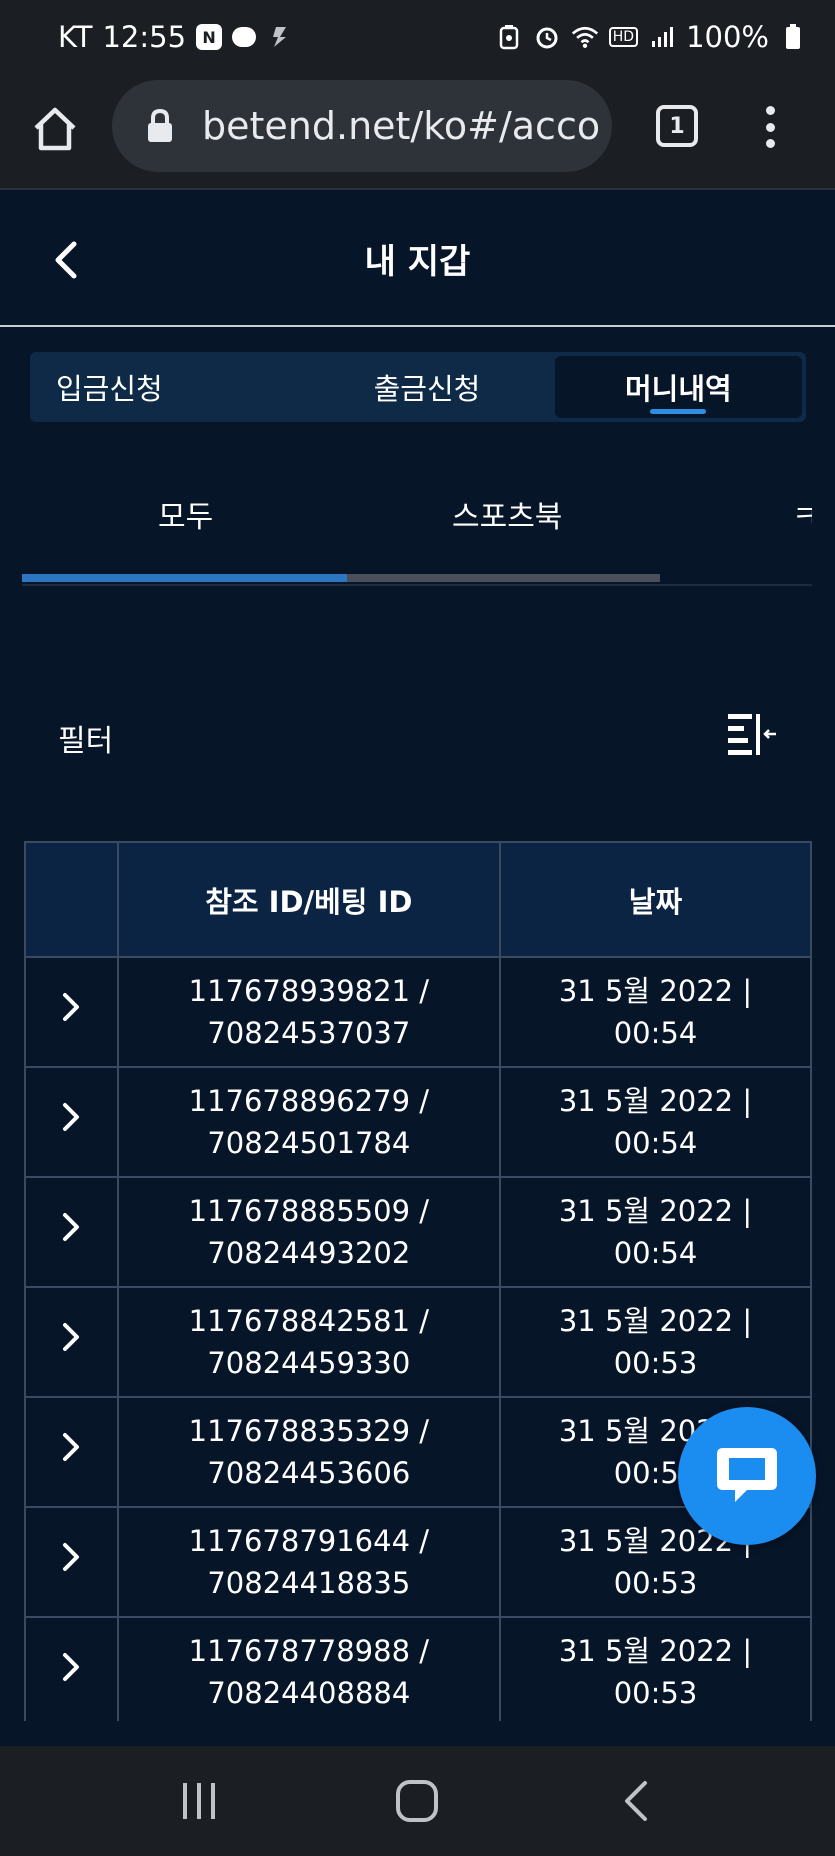 The width and height of the screenshot is (835, 1856). What do you see at coordinates (109, 389) in the screenshot?
I see `tab-deposit-label: 입금신청` at bounding box center [109, 389].